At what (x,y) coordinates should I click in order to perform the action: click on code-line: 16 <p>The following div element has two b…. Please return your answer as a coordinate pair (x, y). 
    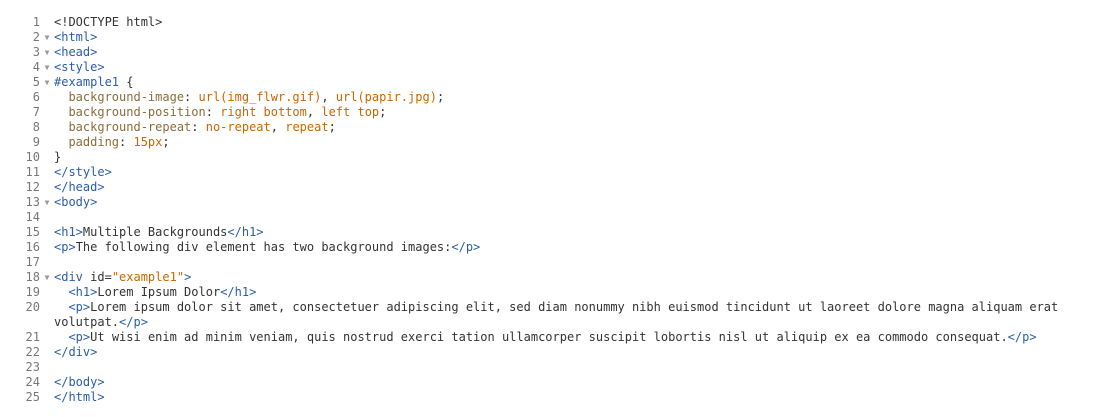
    Looking at the image, I should click on (556, 247).